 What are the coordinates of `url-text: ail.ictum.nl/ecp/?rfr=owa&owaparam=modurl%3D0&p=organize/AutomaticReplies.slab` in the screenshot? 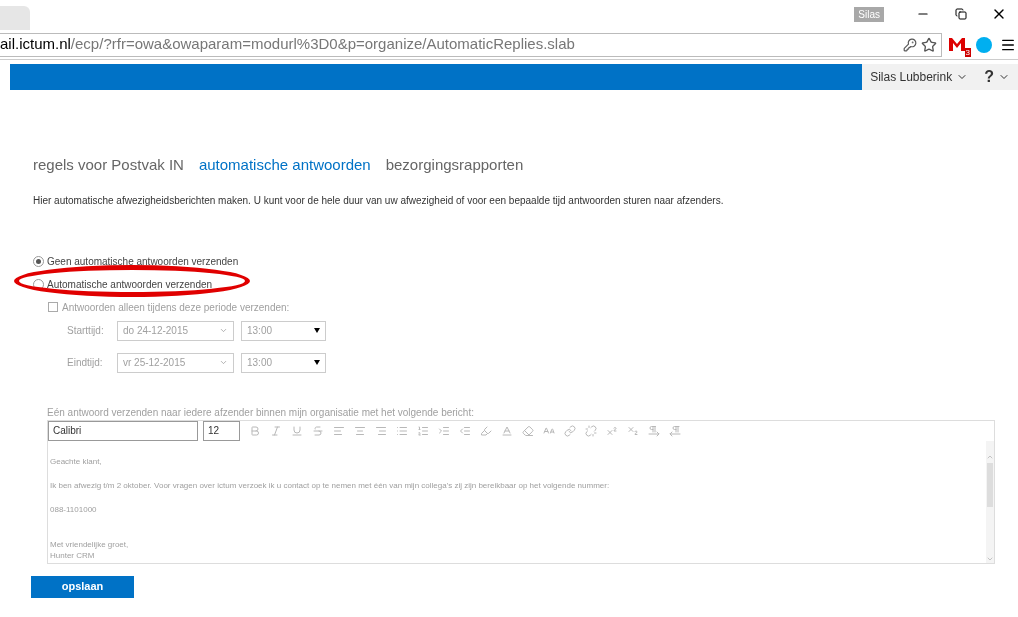 It's located at (287, 44).